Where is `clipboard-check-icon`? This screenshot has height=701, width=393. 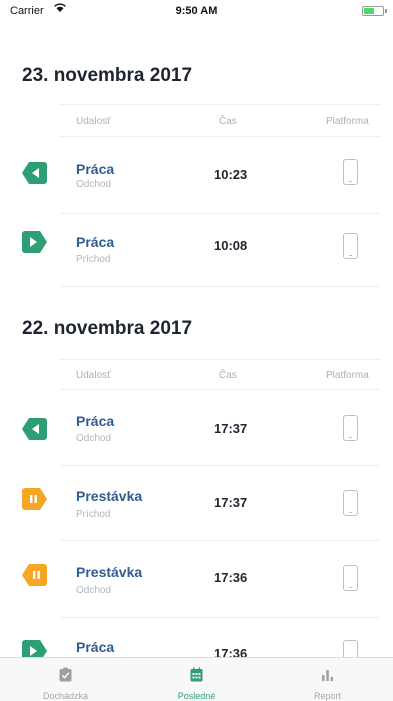 clipboard-check-icon is located at coordinates (65, 674).